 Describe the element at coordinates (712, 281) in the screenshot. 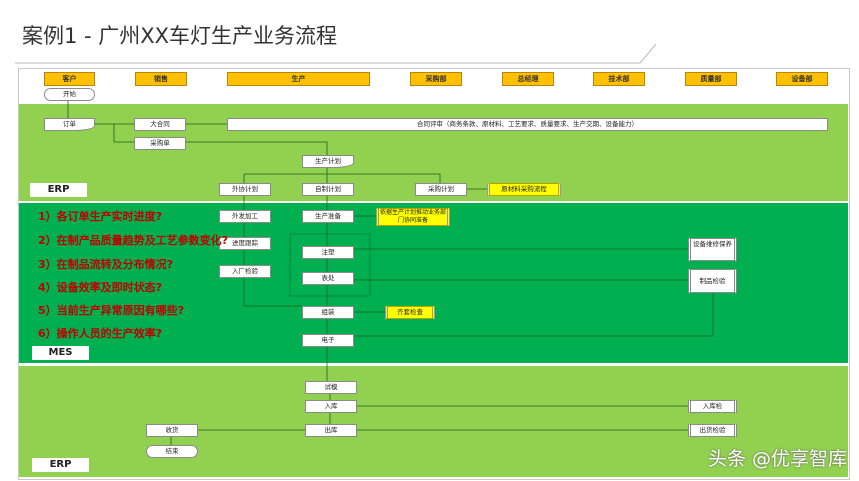

I see `node-wip-inspect: 制品检验` at that location.